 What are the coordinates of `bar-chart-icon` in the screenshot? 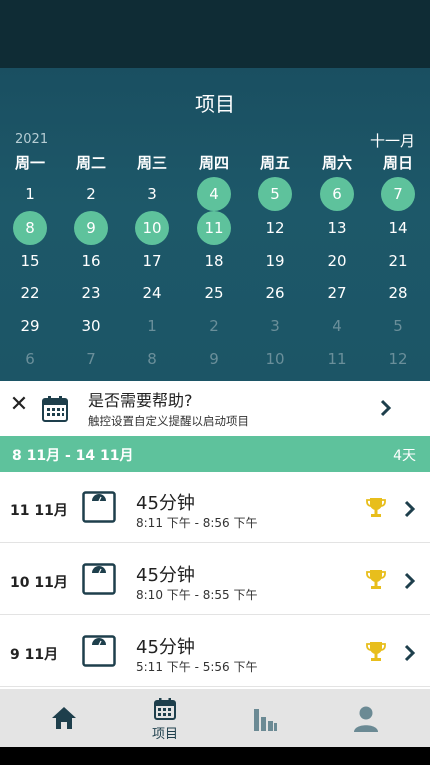 It's located at (265, 720).